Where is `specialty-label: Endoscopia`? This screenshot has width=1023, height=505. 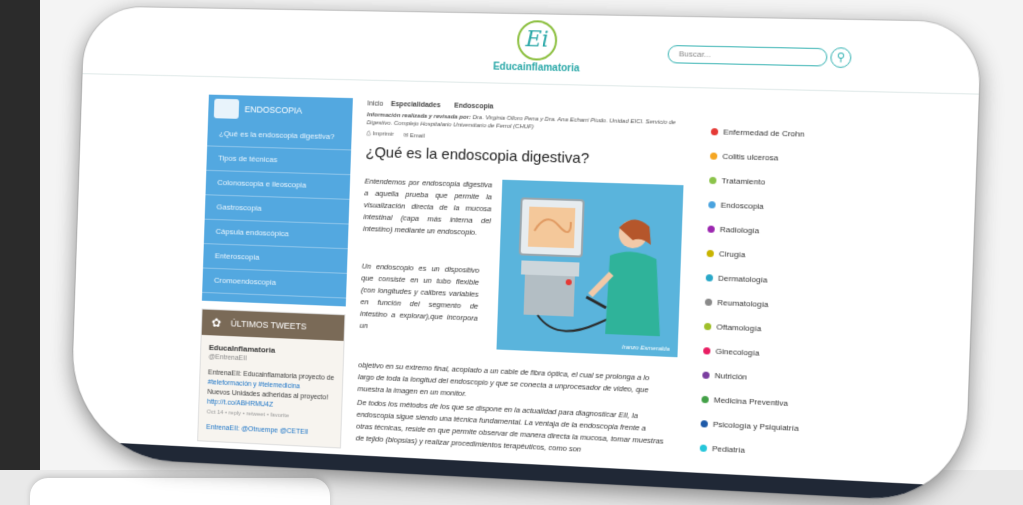
specialty-label: Endoscopia is located at coordinates (742, 205).